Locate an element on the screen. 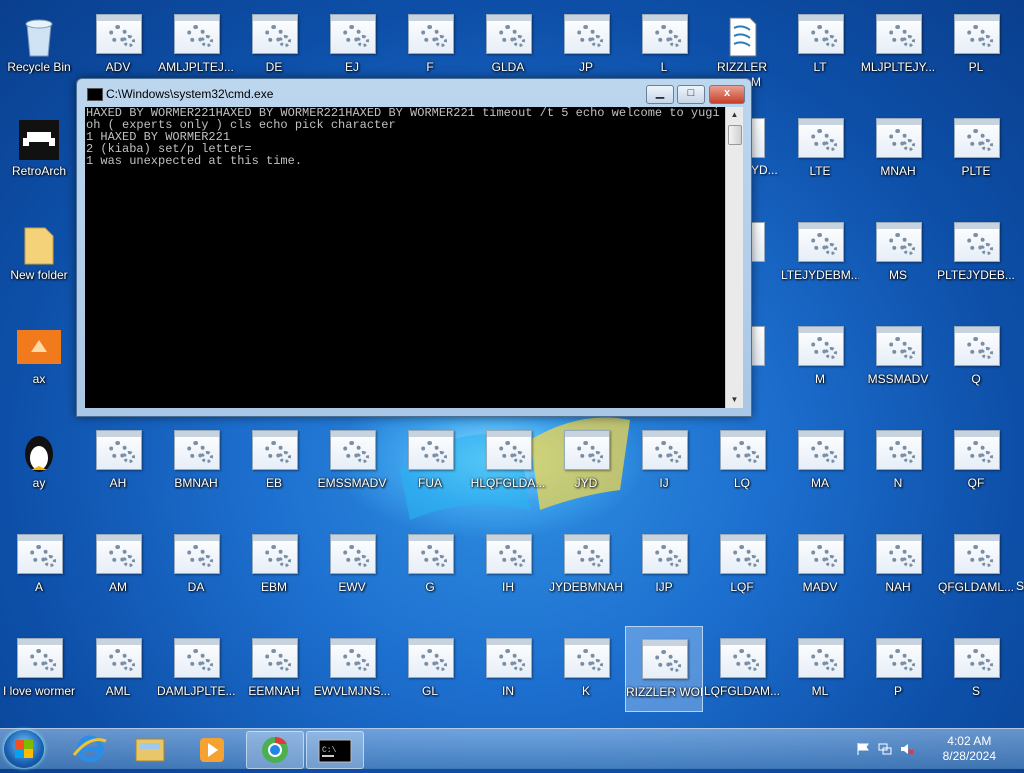  desktop-icon: AH is located at coordinates (118, 468).